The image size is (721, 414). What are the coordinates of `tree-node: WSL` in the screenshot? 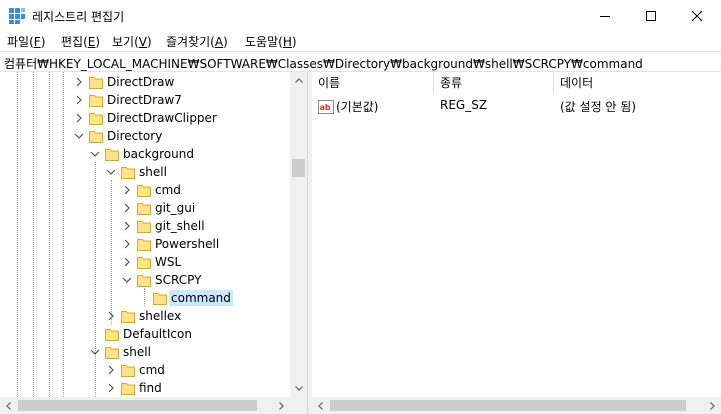 It's located at (145, 262).